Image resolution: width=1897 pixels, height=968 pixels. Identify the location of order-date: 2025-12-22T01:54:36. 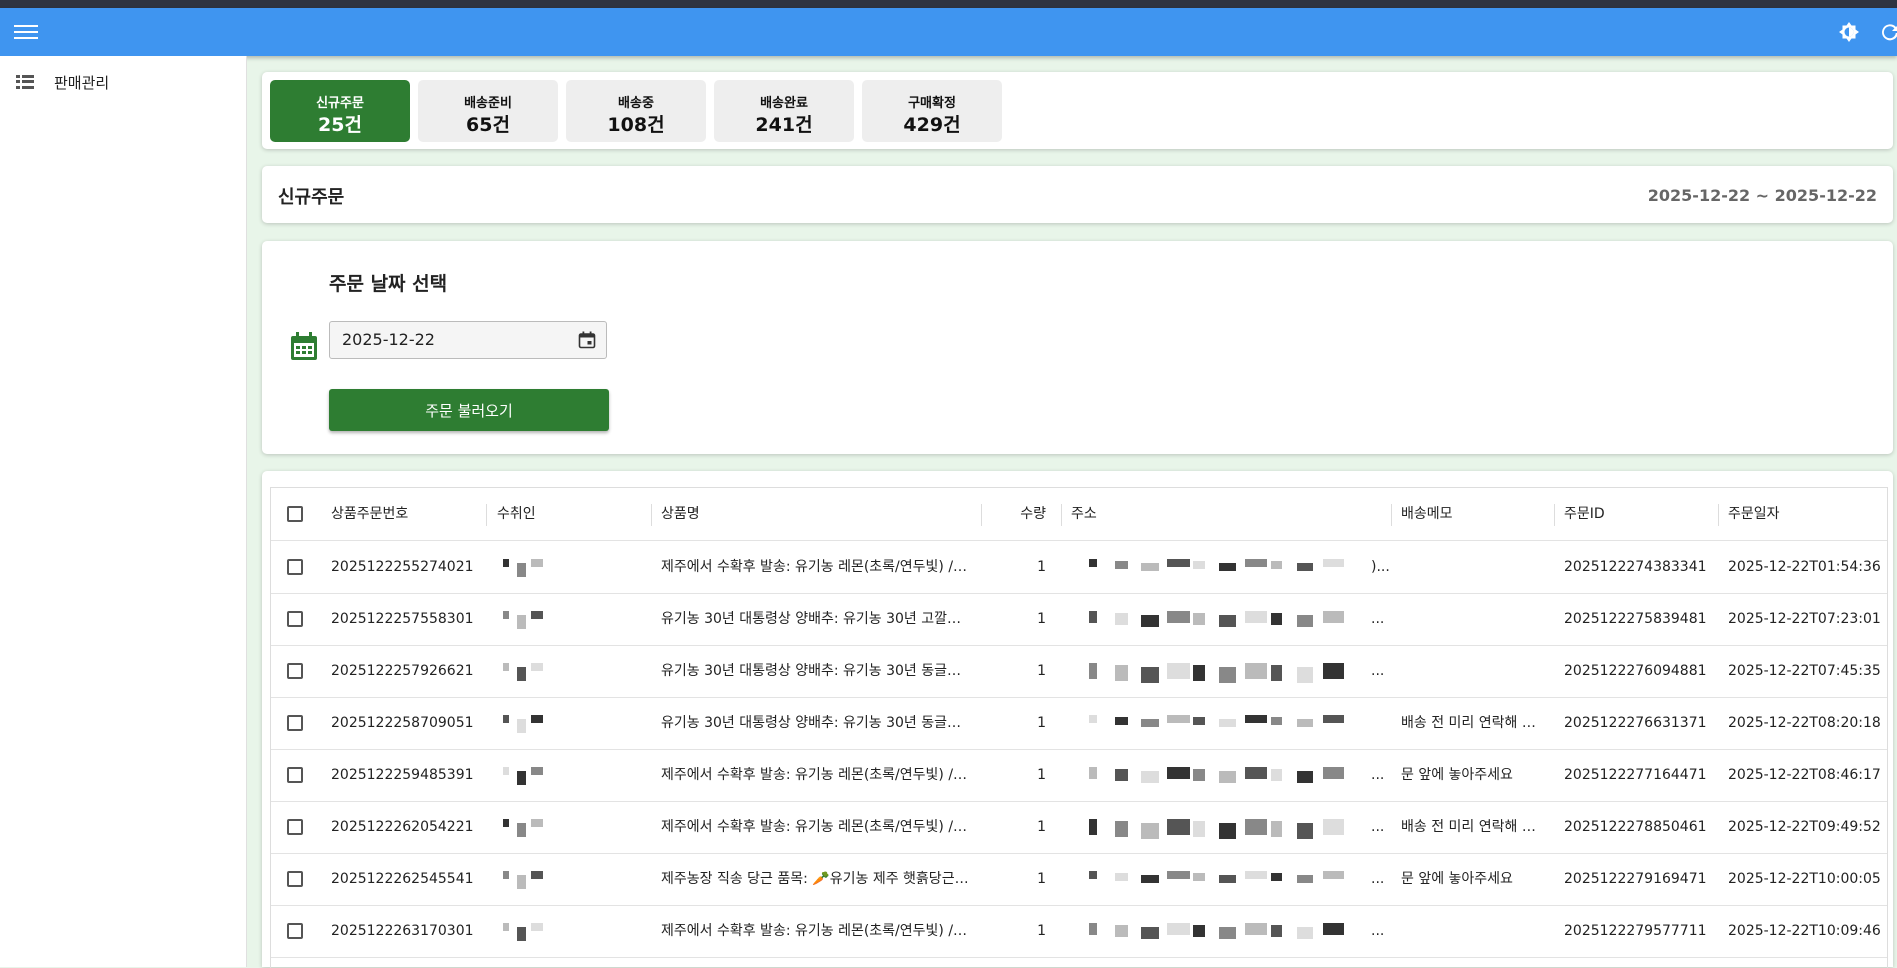
(1804, 567).